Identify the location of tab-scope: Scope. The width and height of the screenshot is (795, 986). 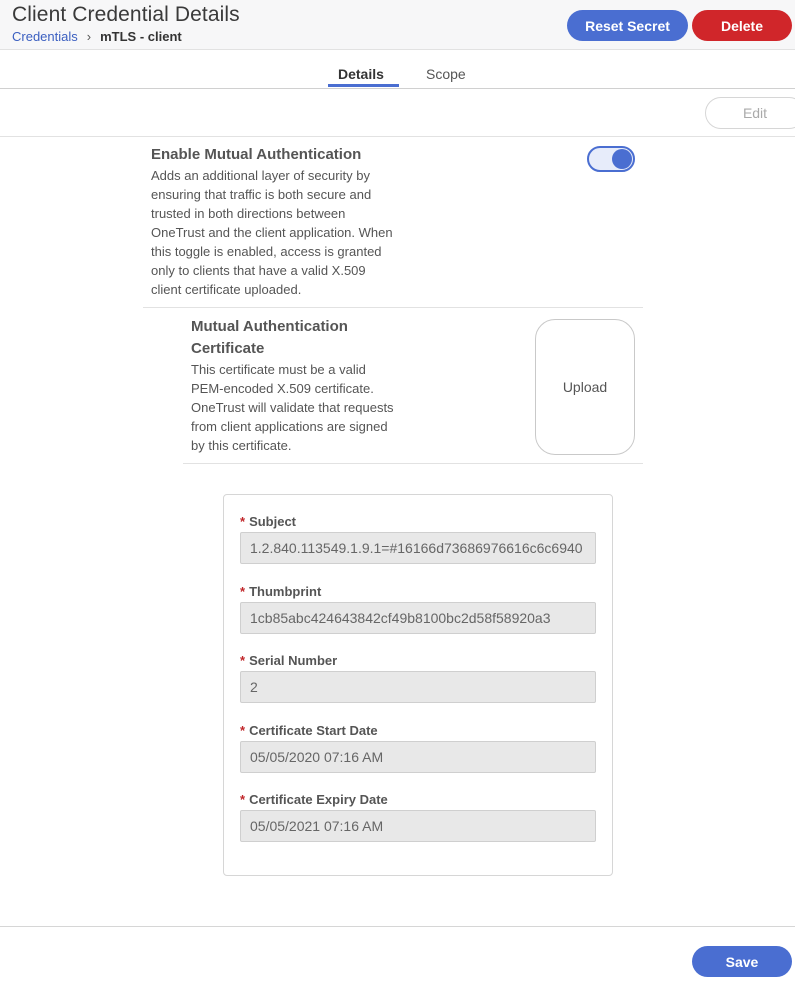
(446, 74).